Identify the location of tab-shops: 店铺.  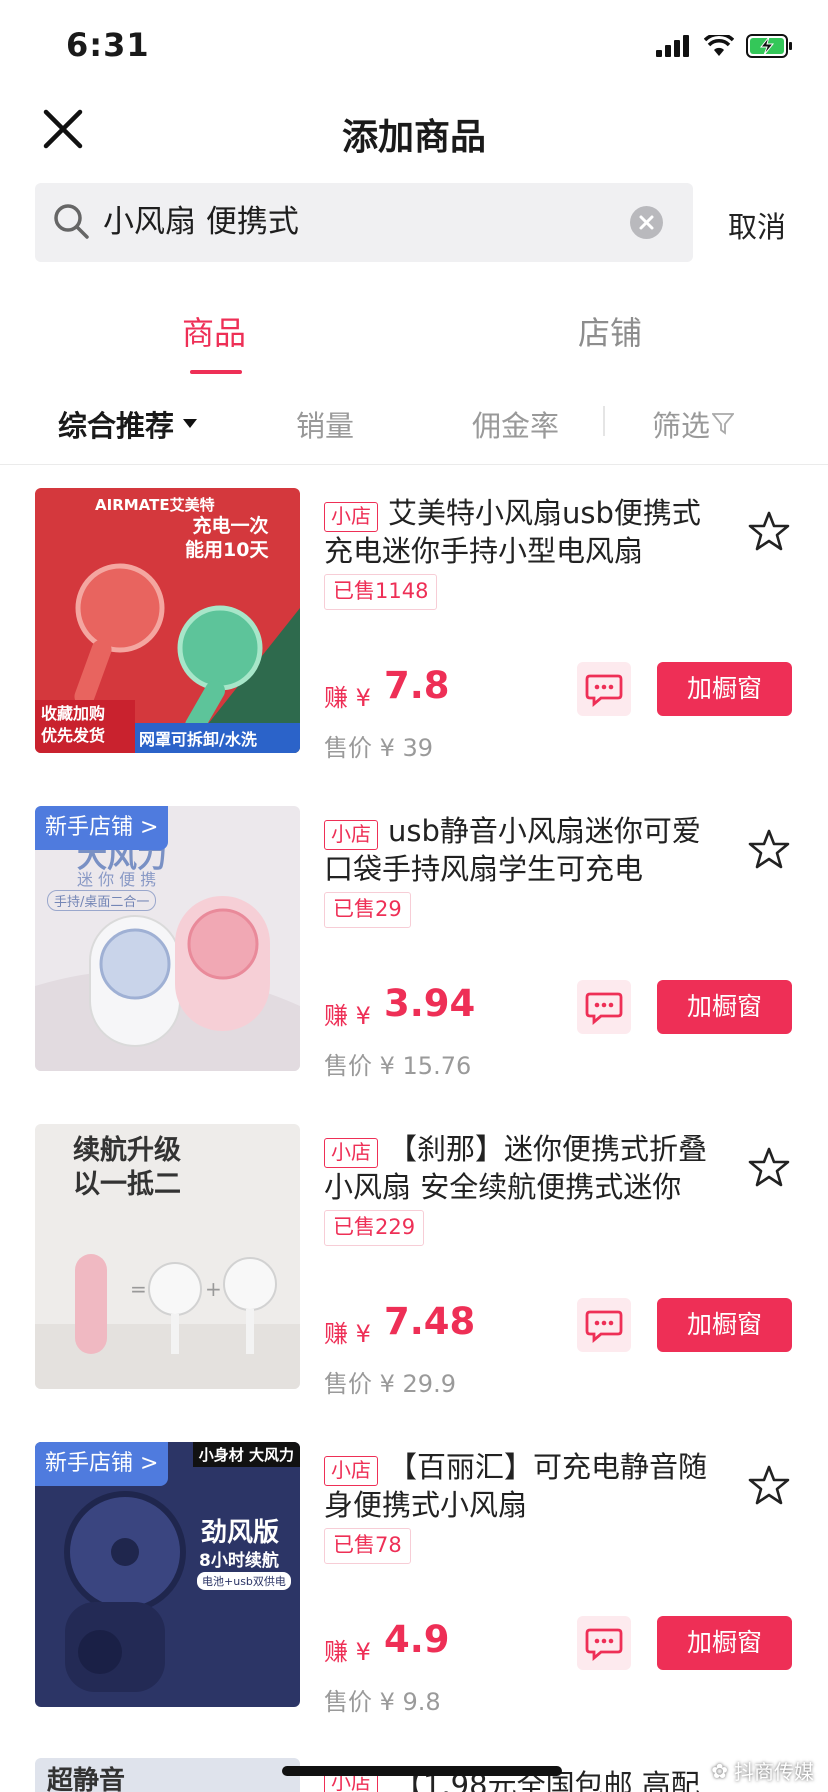
(610, 331).